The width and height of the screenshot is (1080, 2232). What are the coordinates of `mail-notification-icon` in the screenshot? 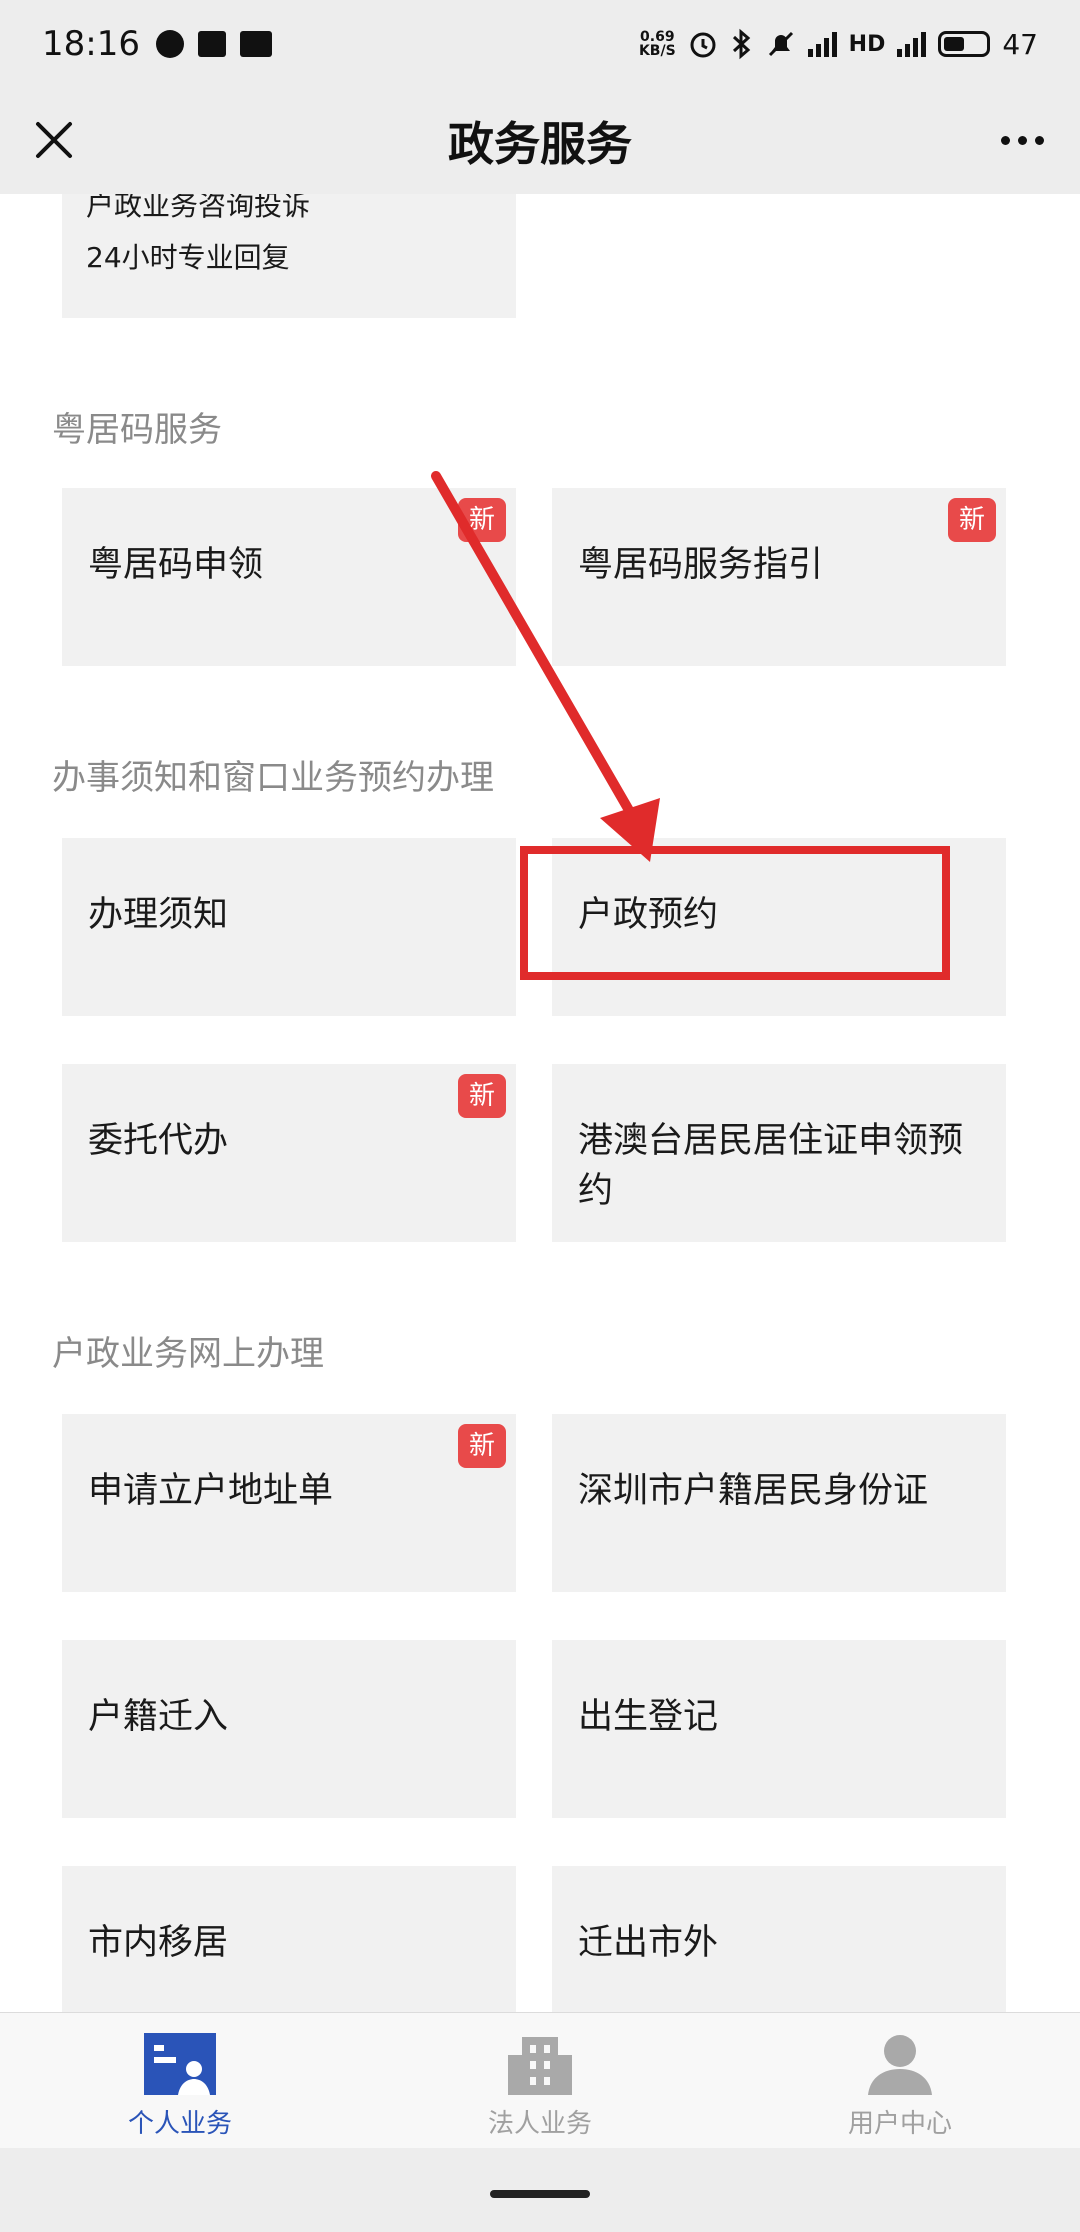 It's located at (211, 44).